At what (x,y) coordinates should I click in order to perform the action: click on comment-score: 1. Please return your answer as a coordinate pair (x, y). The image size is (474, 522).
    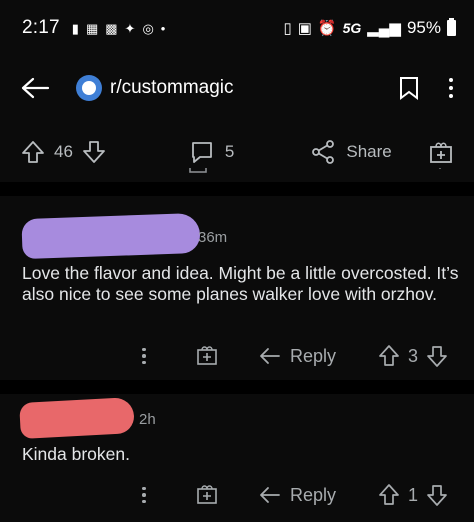
    Looking at the image, I should click on (413, 494).